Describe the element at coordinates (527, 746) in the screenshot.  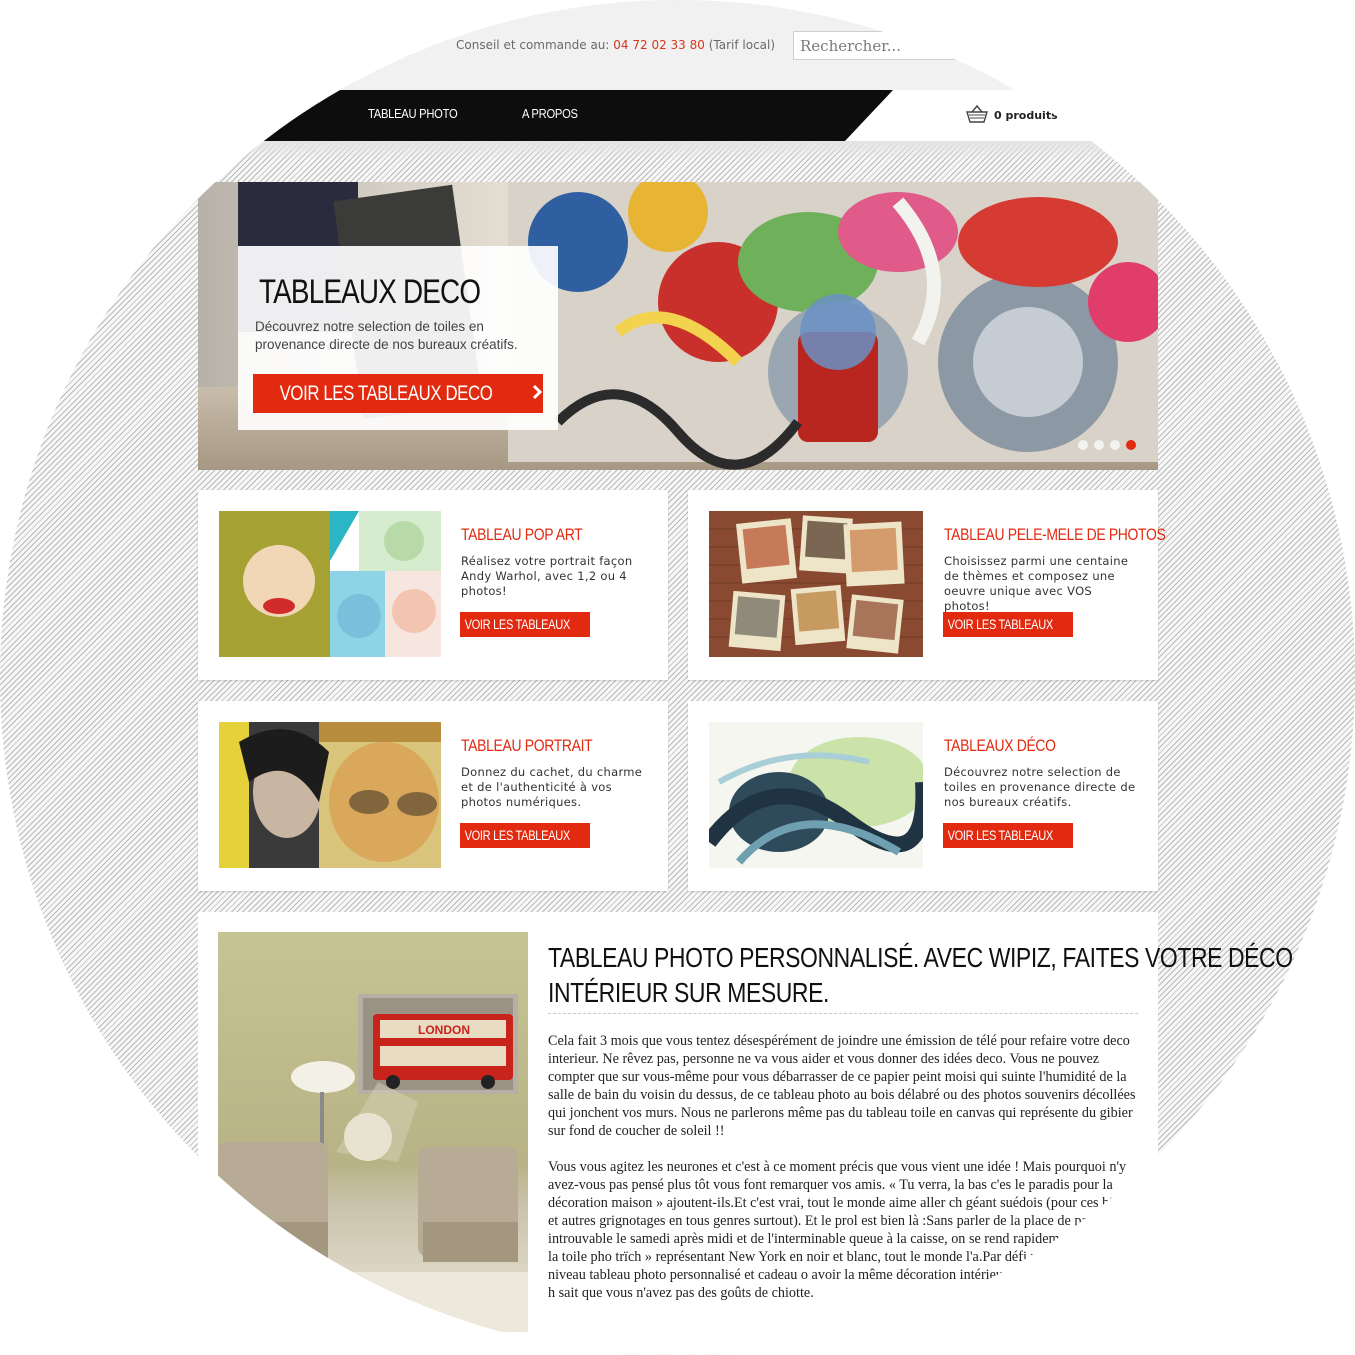
I see `card-title: TABLEAU PORTRAIT` at that location.